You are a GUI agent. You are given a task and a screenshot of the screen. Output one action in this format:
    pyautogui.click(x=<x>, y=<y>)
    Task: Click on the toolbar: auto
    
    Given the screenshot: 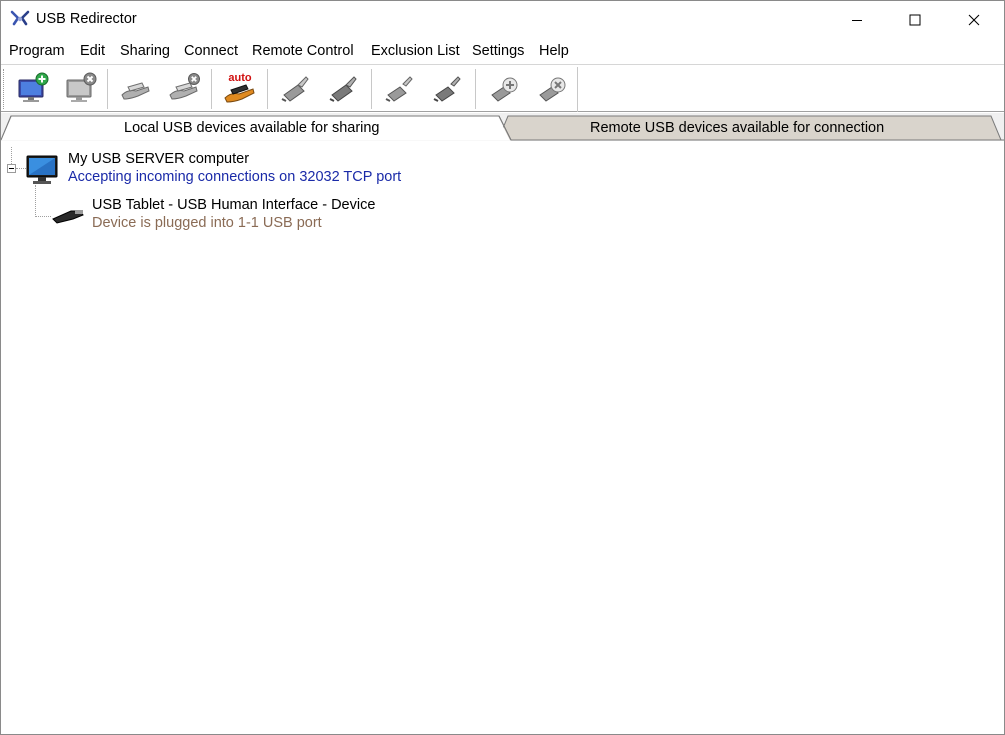 What is the action you would take?
    pyautogui.click(x=502, y=88)
    